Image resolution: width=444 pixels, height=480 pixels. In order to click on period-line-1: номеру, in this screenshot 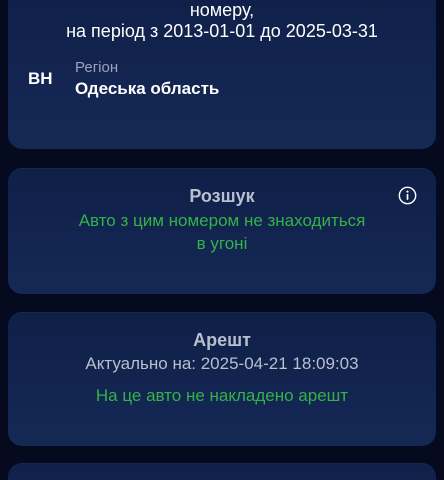, I will do `click(222, 10)`.